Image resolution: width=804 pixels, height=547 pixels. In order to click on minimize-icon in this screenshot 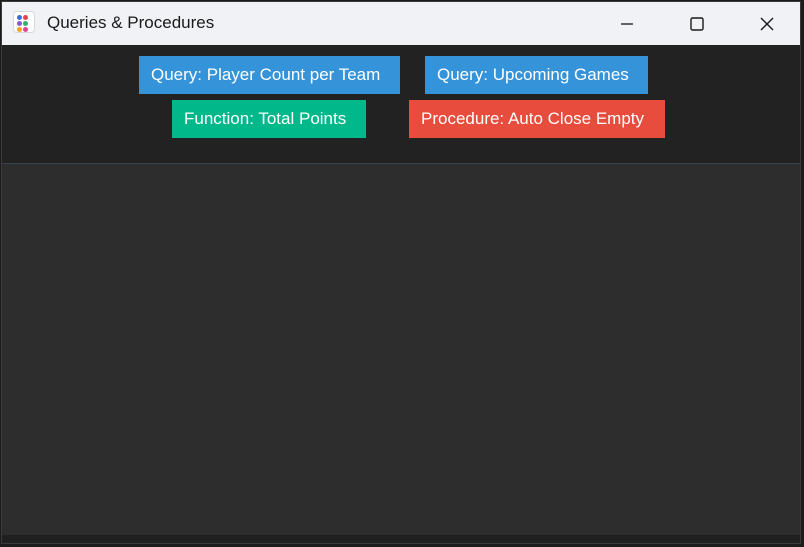, I will do `click(627, 23)`.